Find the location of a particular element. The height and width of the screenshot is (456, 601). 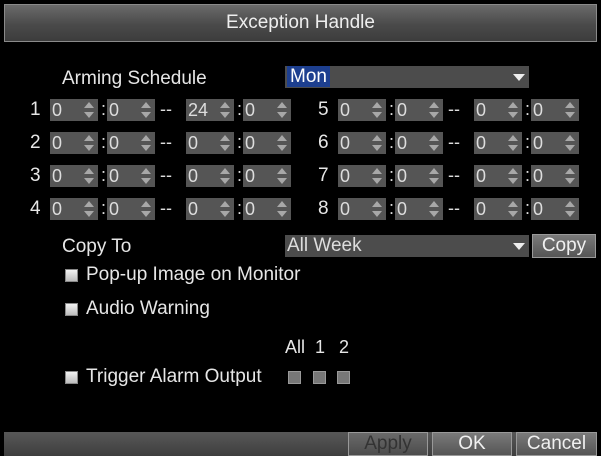

slot-2-end-hour-value: 0 is located at coordinates (193, 143).